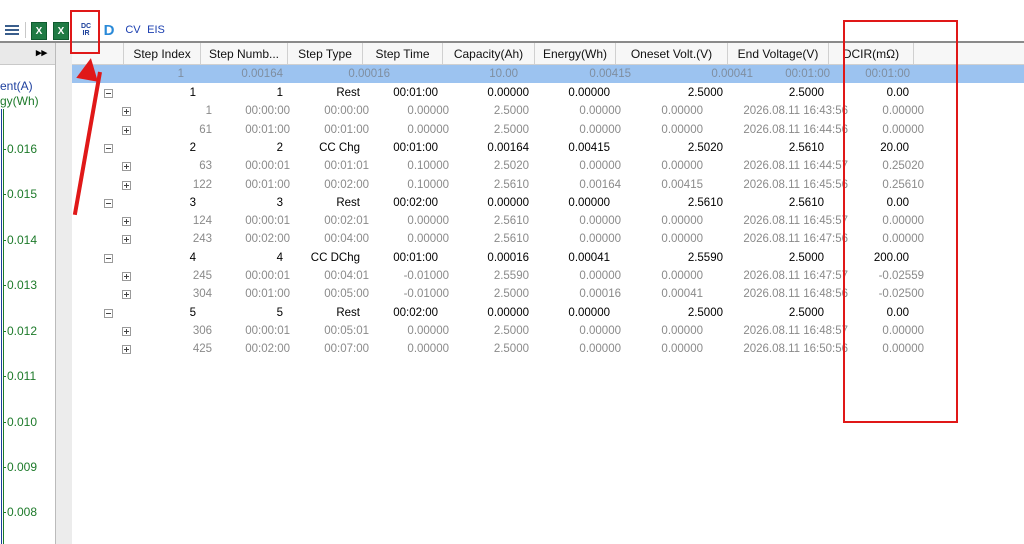 This screenshot has height=544, width=1024. What do you see at coordinates (16, 86) in the screenshot?
I see `legend-current: ent(A)` at bounding box center [16, 86].